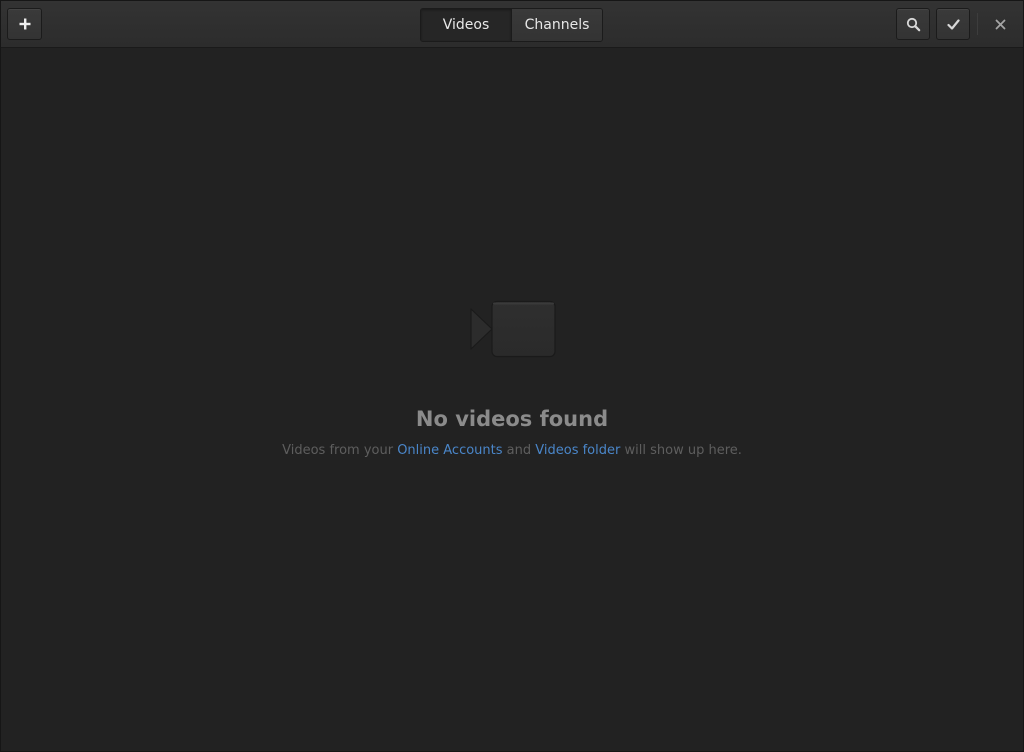  Describe the element at coordinates (519, 450) in the screenshot. I see `subtitle-and: and` at that location.